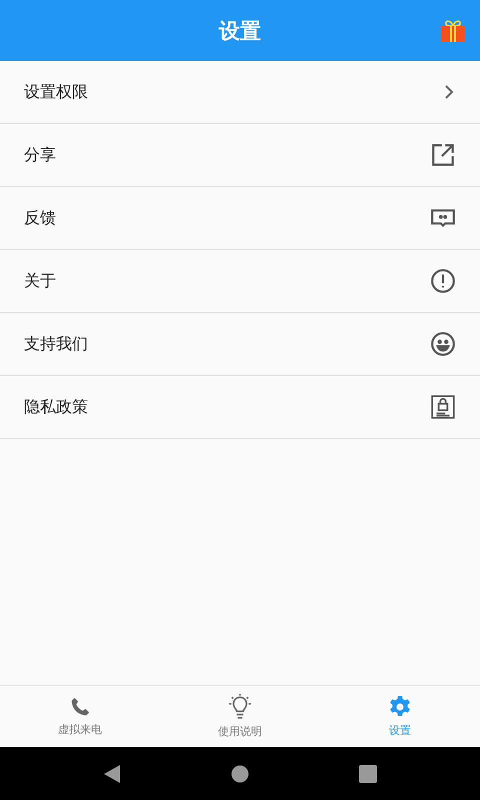  What do you see at coordinates (56, 344) in the screenshot?
I see `row-label: 支持我们` at bounding box center [56, 344].